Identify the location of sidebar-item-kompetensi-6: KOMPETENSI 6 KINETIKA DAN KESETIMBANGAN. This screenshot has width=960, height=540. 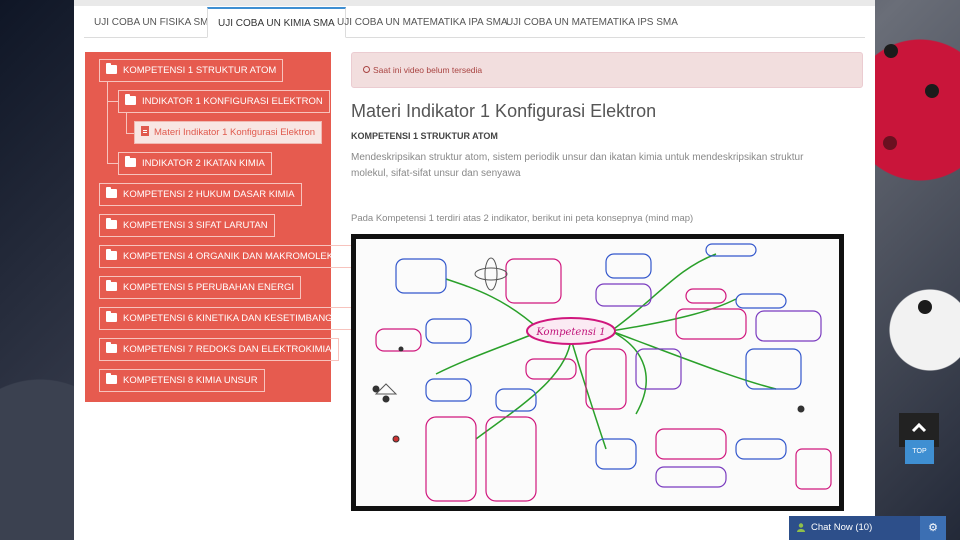
(226, 318).